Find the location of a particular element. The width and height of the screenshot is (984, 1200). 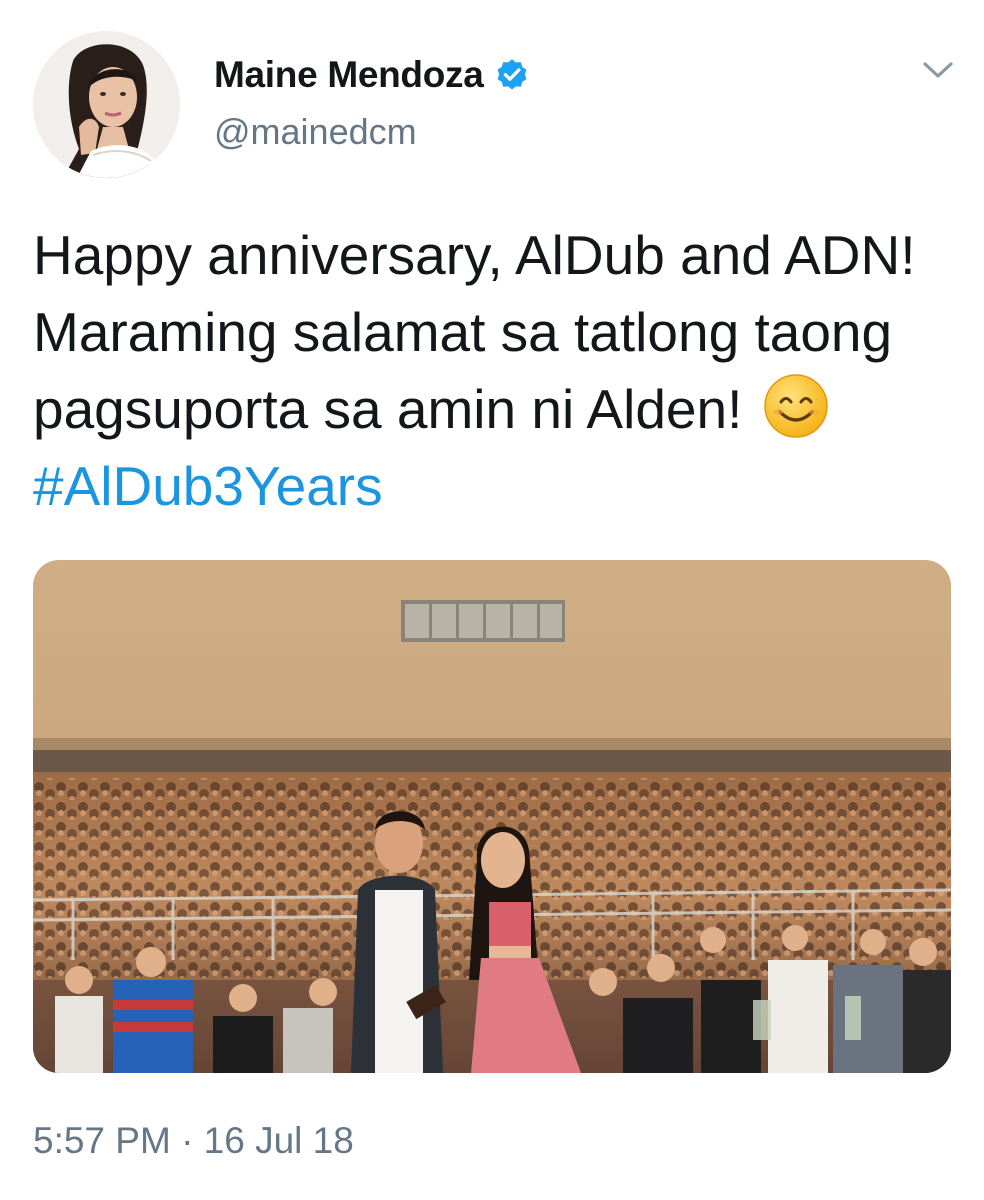

author-row: Maine Mendoza is located at coordinates (372, 75).